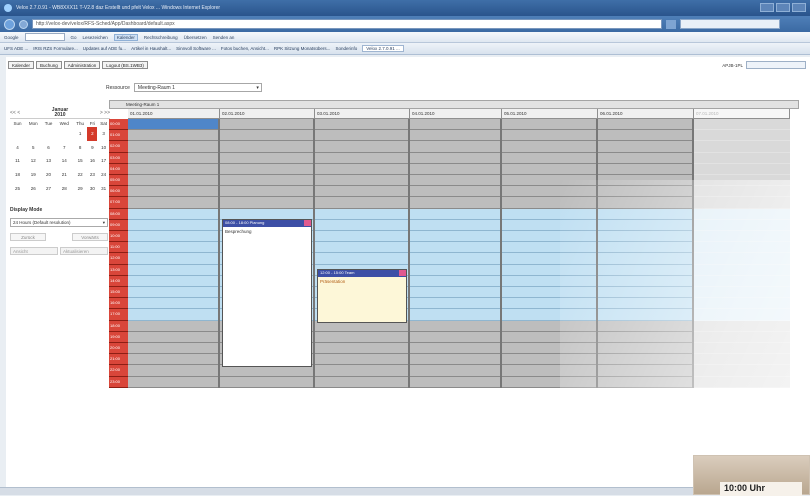 Image resolution: width=810 pixels, height=496 pixels. What do you see at coordinates (17, 188) in the screenshot?
I see `calendar-day: 25` at bounding box center [17, 188].